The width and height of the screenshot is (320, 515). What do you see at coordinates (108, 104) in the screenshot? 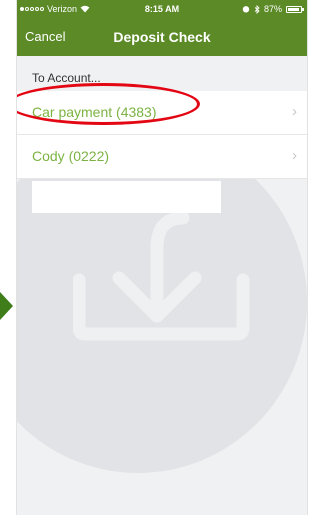
I see `highlight-ellipse` at bounding box center [108, 104].